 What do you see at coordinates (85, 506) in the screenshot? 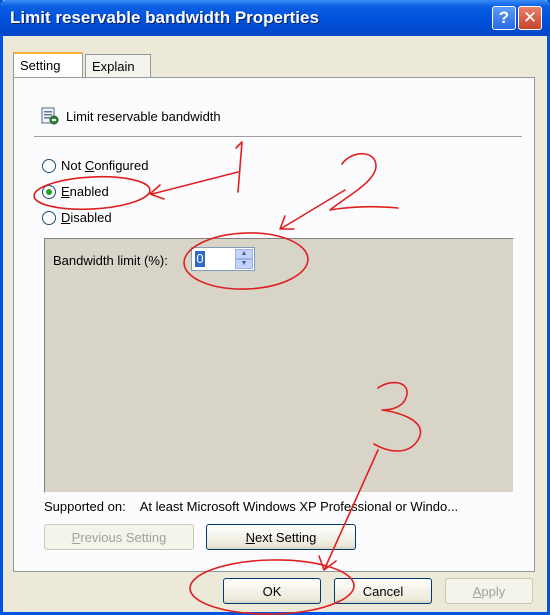
I see `supported-on-label: Supported on:` at bounding box center [85, 506].